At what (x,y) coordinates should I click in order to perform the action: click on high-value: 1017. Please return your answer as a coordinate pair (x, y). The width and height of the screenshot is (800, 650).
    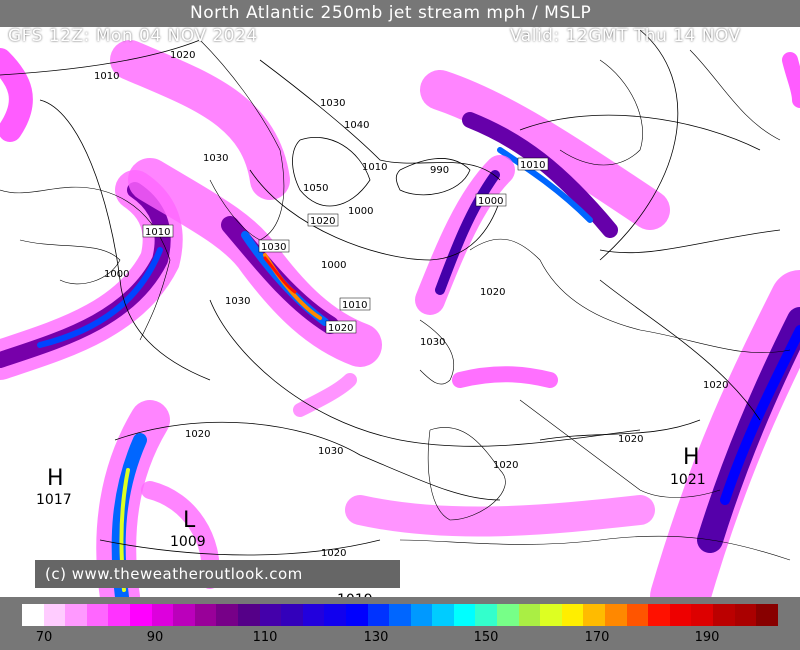
    Looking at the image, I should click on (54, 500).